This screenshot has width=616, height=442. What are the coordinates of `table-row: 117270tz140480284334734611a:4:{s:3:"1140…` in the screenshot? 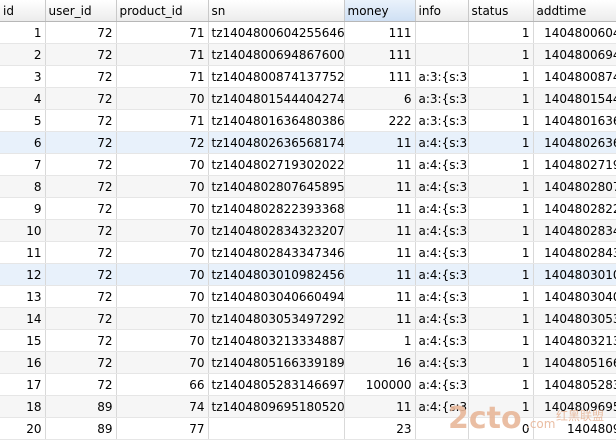 It's located at (308, 252).